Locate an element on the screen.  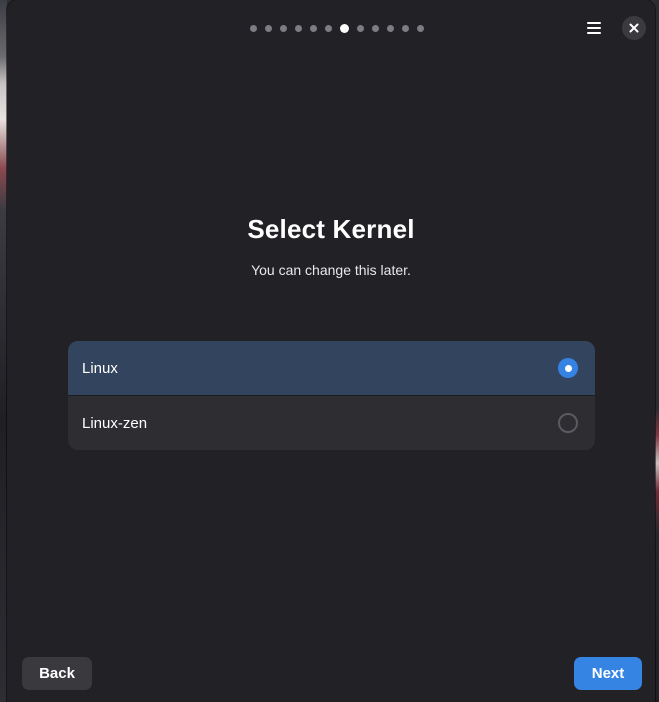
hamburger-menu-icon is located at coordinates (594, 28).